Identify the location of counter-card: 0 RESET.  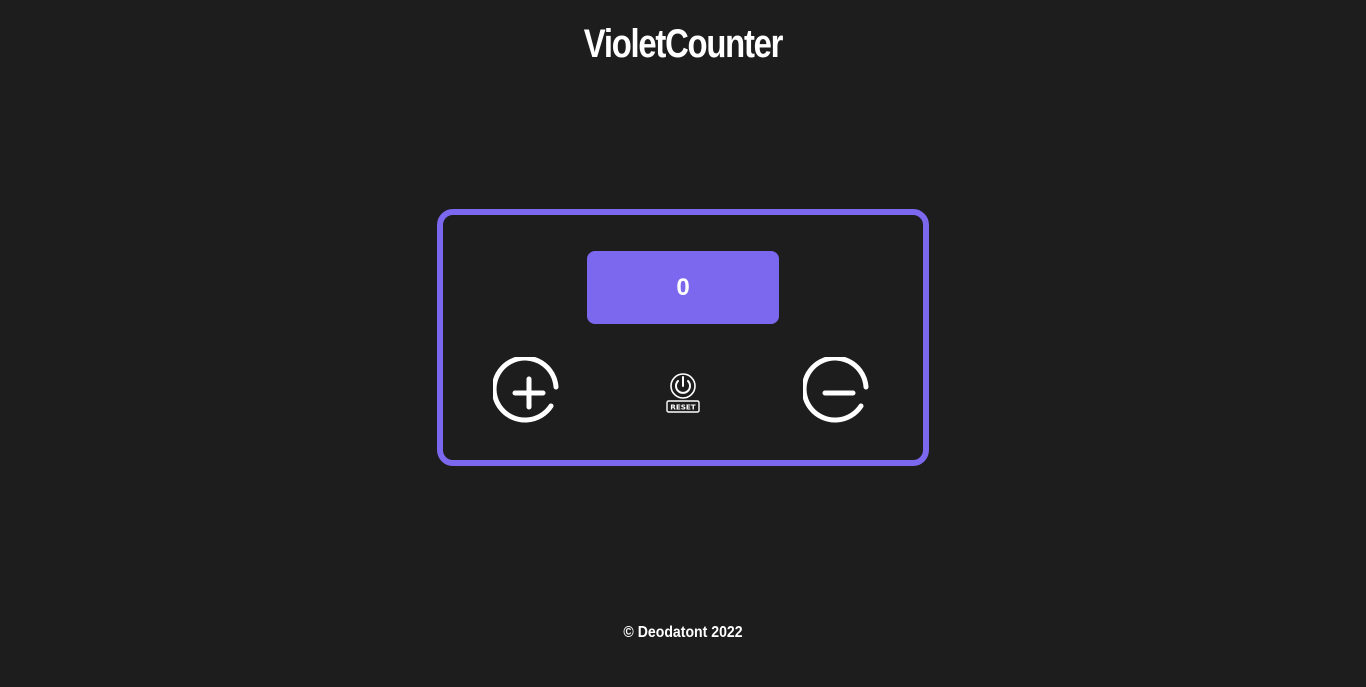
(683, 337).